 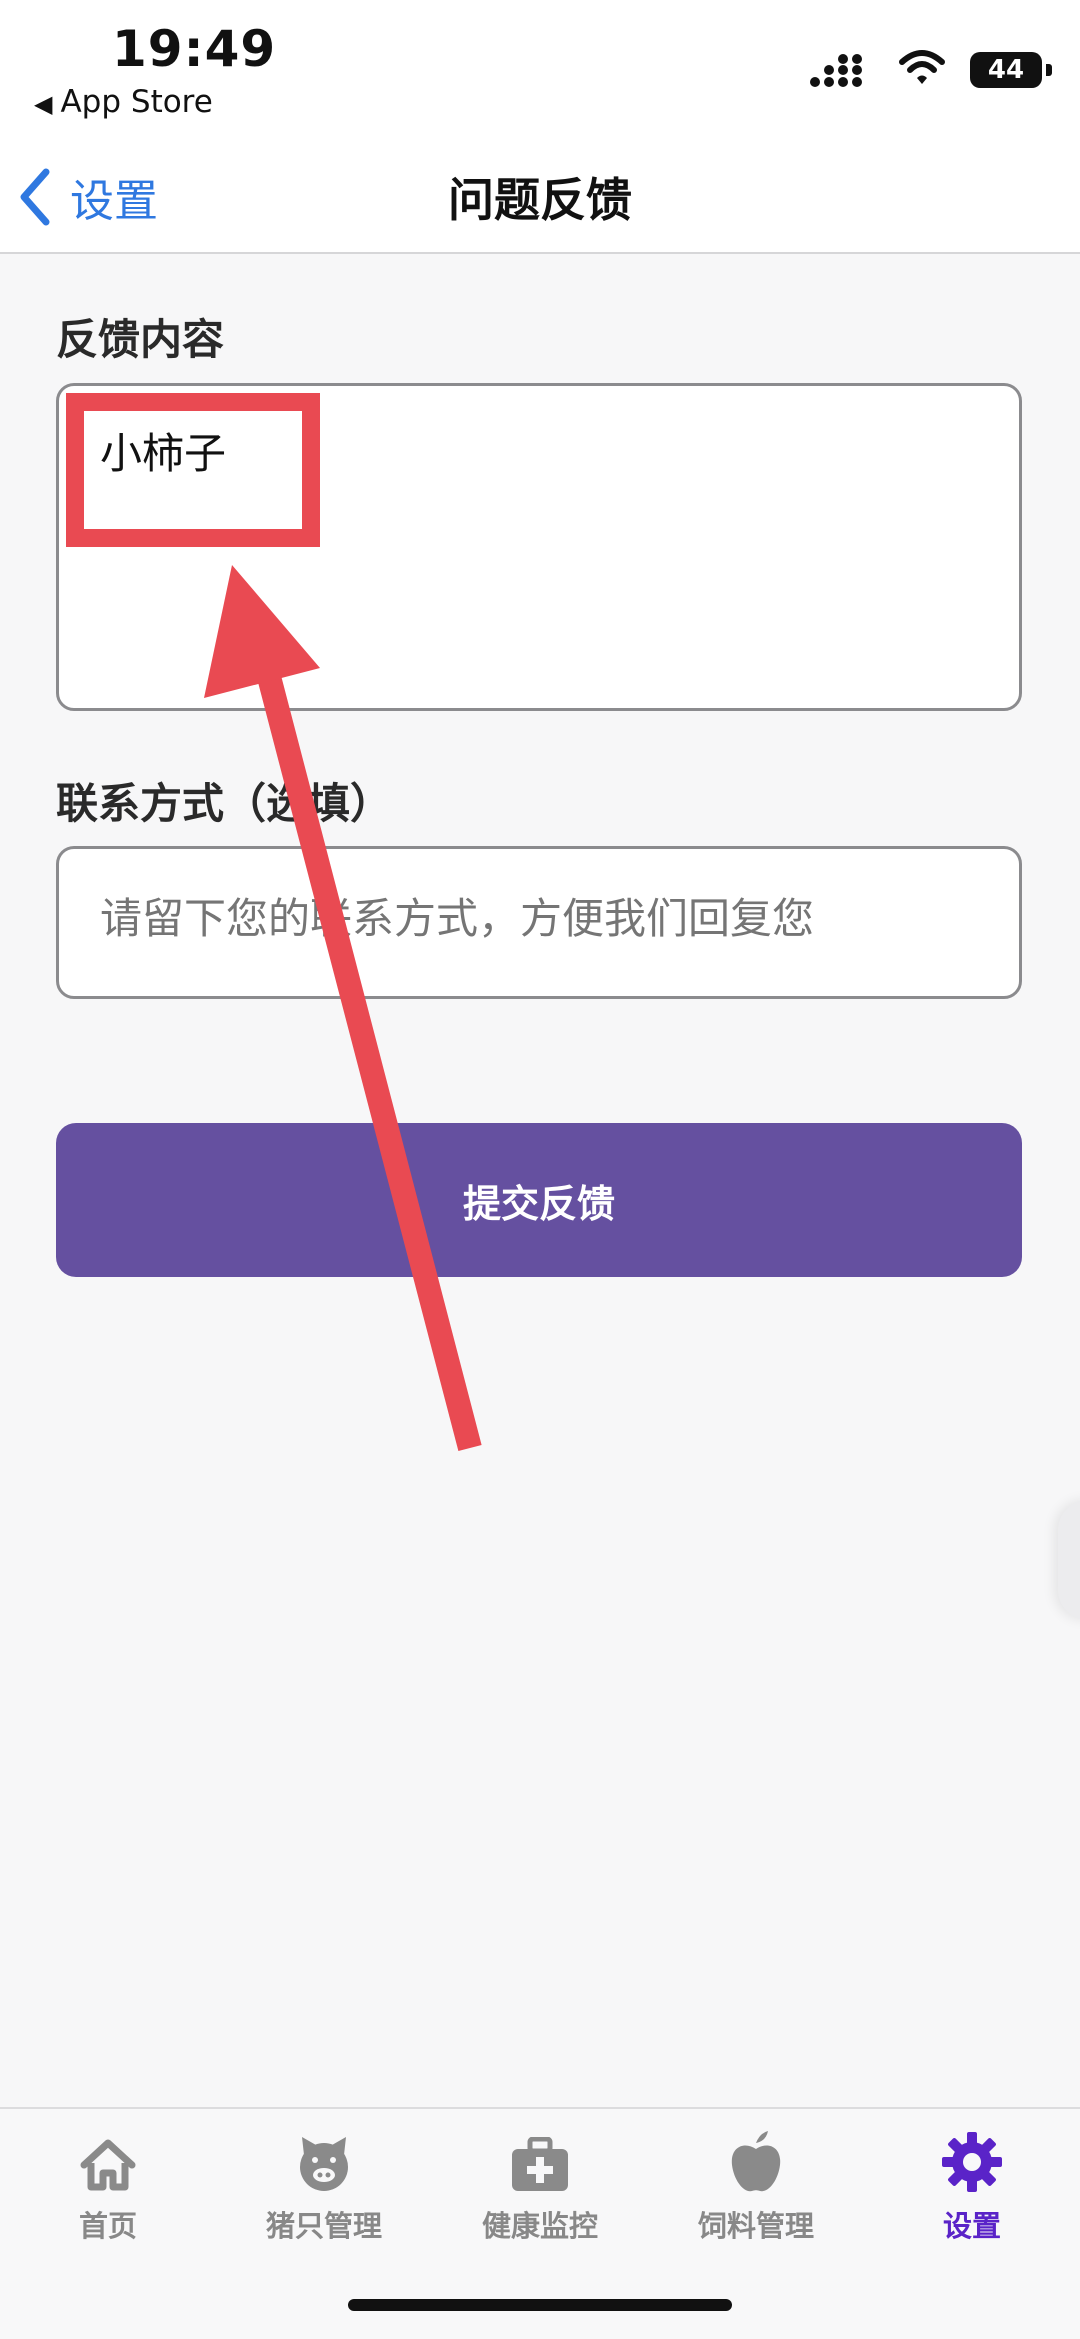 What do you see at coordinates (971, 2226) in the screenshot?
I see `tab-label: 设置` at bounding box center [971, 2226].